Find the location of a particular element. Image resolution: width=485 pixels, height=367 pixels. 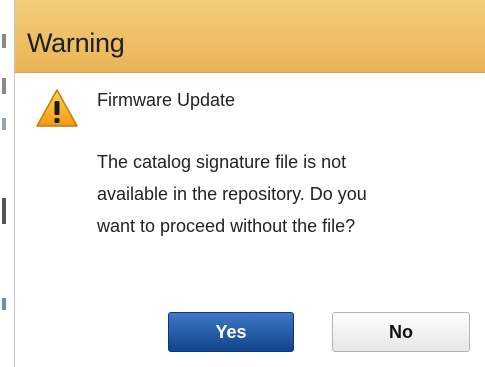

message-line: want to proceed without the file? is located at coordinates (226, 226).